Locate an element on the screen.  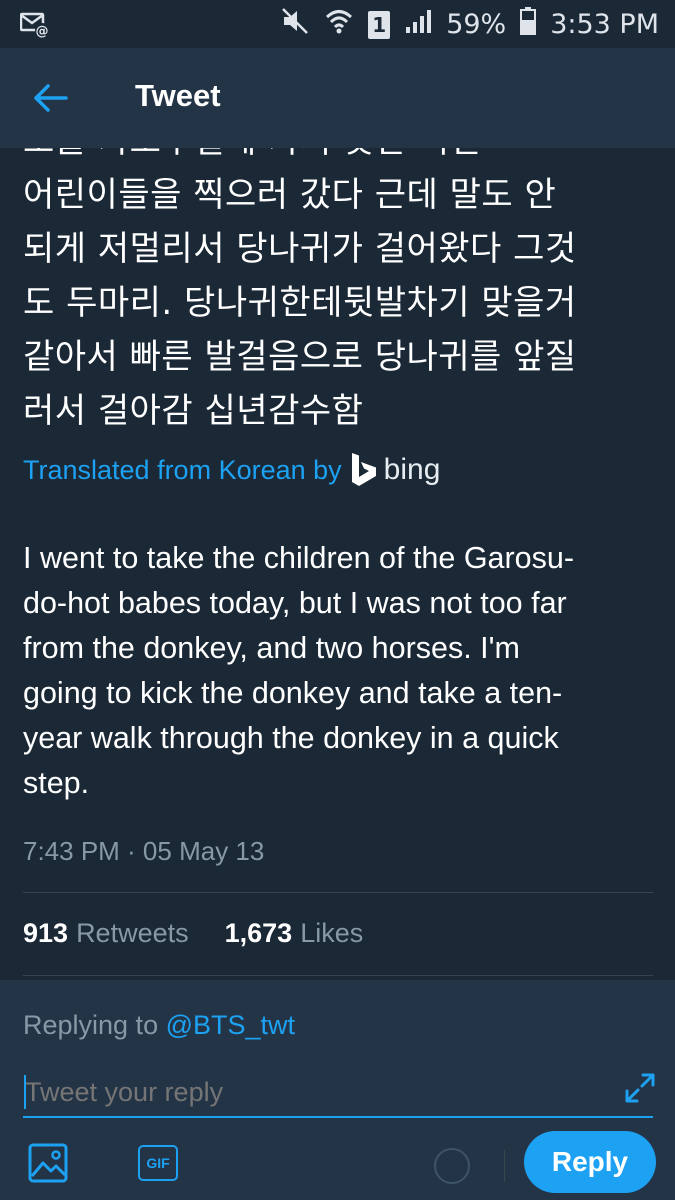
tweet-text-line: 같아서 빠른 발걸음으로 당나귀를 앞질 is located at coordinates (300, 357).